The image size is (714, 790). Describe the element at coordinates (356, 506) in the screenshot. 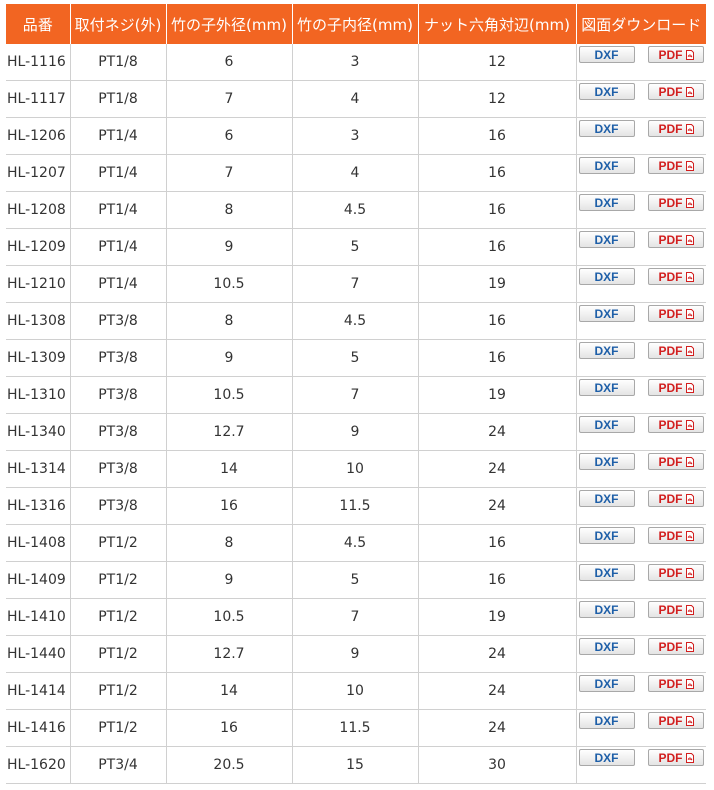

I see `table-row: HL-1316 PT3/8 16 11.5 24 DXF PDF` at that location.